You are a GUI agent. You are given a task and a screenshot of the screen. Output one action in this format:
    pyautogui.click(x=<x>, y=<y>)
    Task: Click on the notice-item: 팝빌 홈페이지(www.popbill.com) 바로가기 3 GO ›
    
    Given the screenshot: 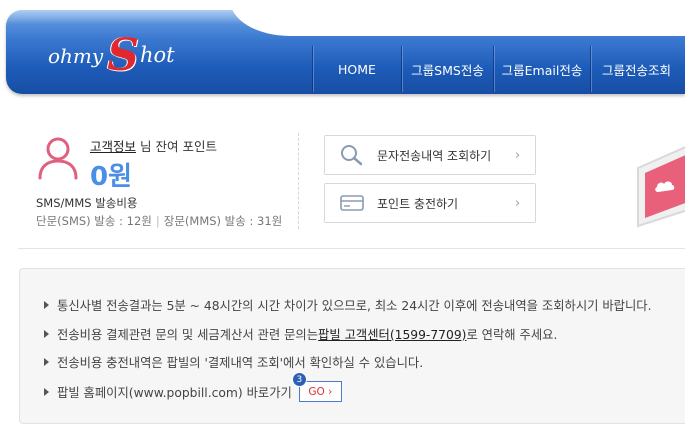 What is the action you would take?
    pyautogui.click(x=193, y=387)
    